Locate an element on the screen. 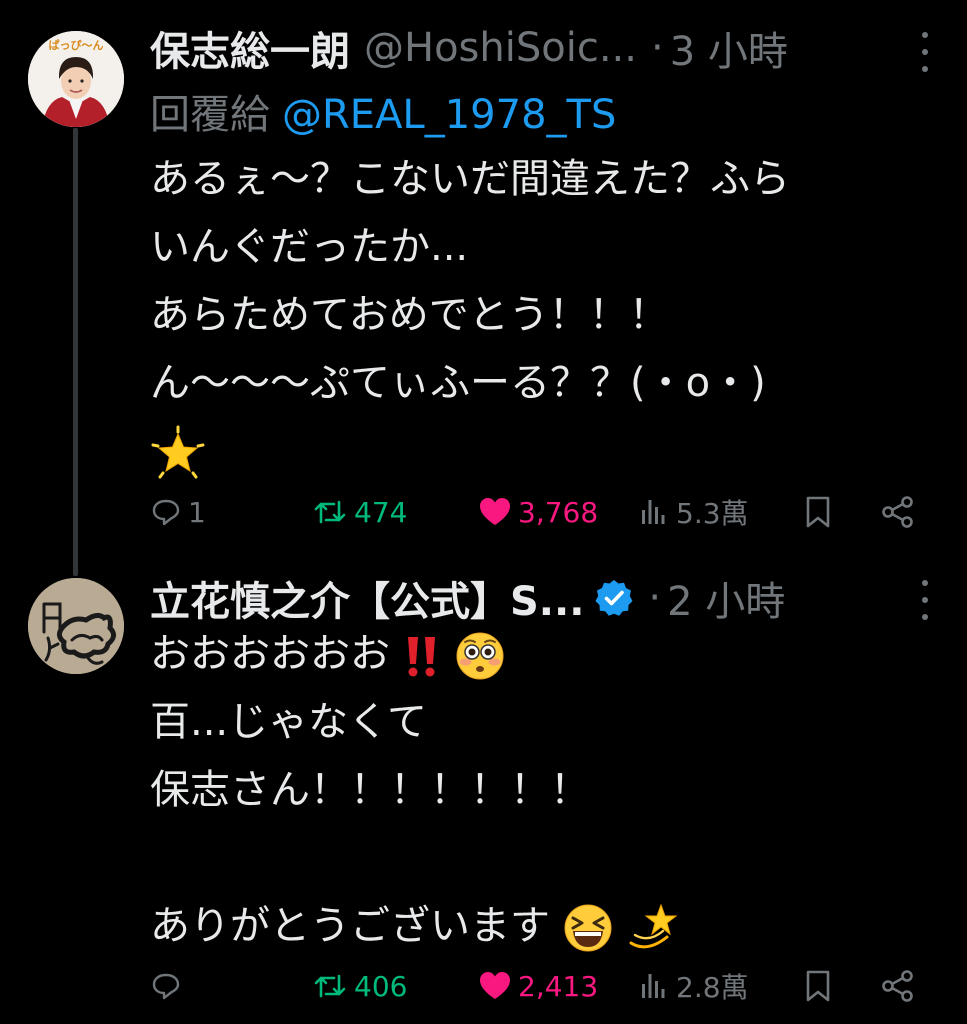  dizzy-star-icon is located at coordinates (653, 926).